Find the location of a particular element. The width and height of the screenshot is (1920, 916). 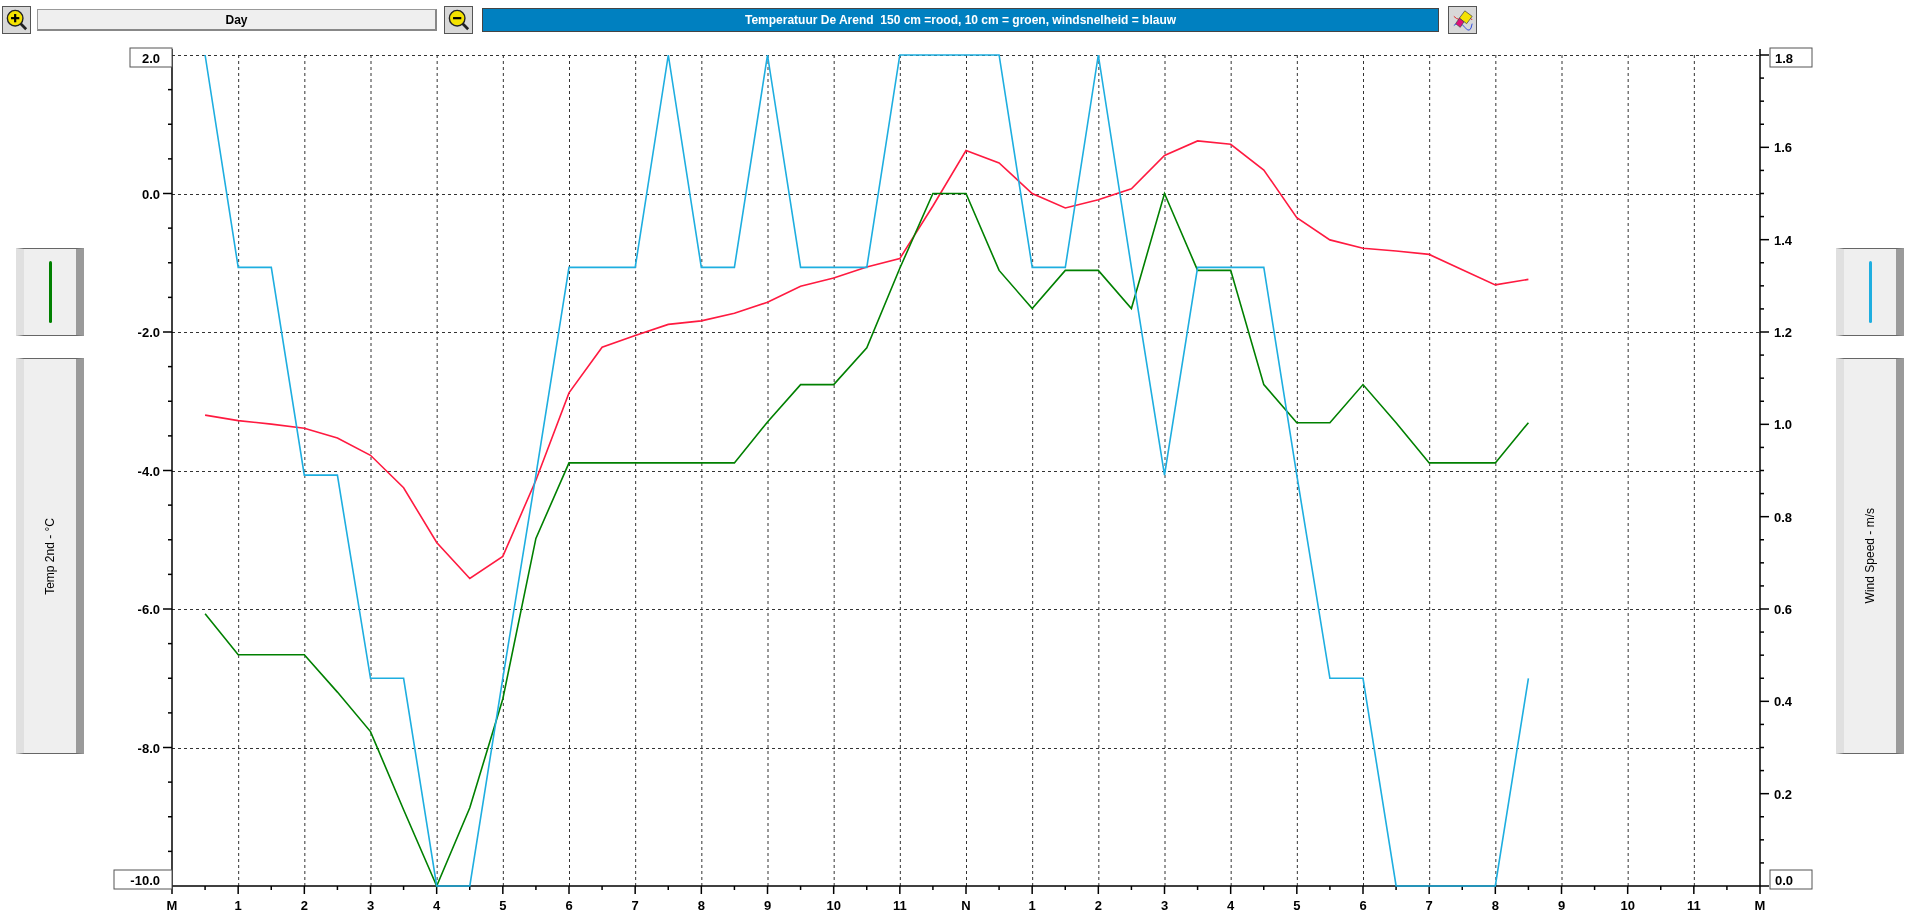

axis-end-label: -10.0 is located at coordinates (143, 879).